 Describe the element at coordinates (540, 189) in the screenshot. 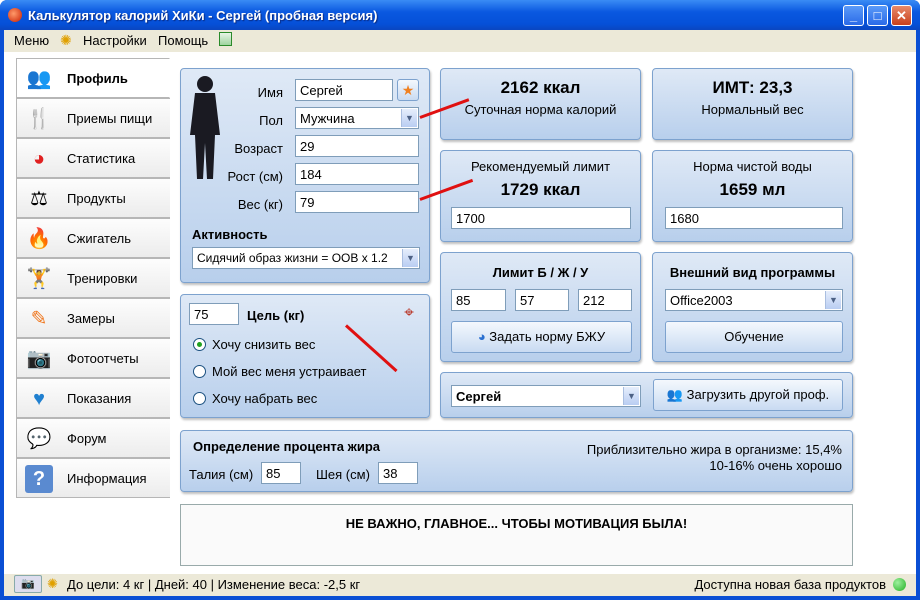

I see `limit-value: 1729 ккал` at that location.